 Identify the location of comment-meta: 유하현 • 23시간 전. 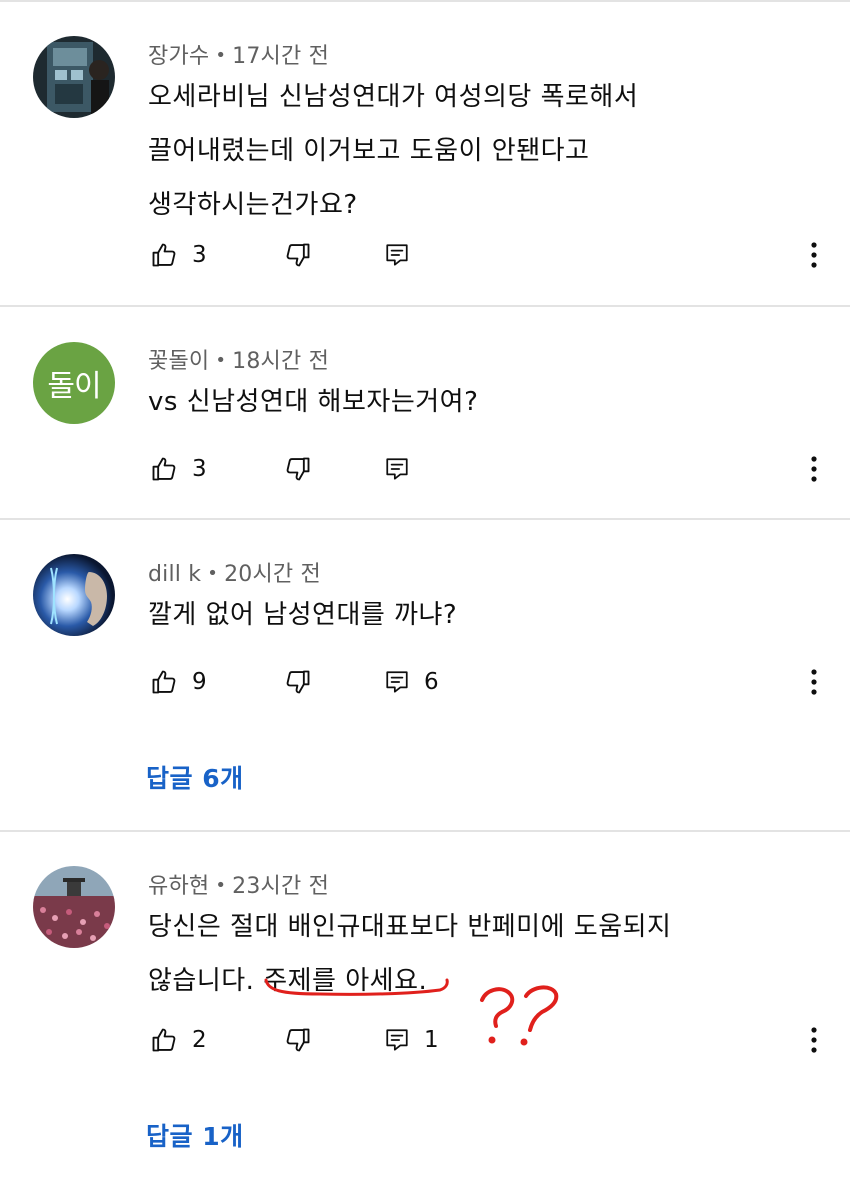
(238, 884).